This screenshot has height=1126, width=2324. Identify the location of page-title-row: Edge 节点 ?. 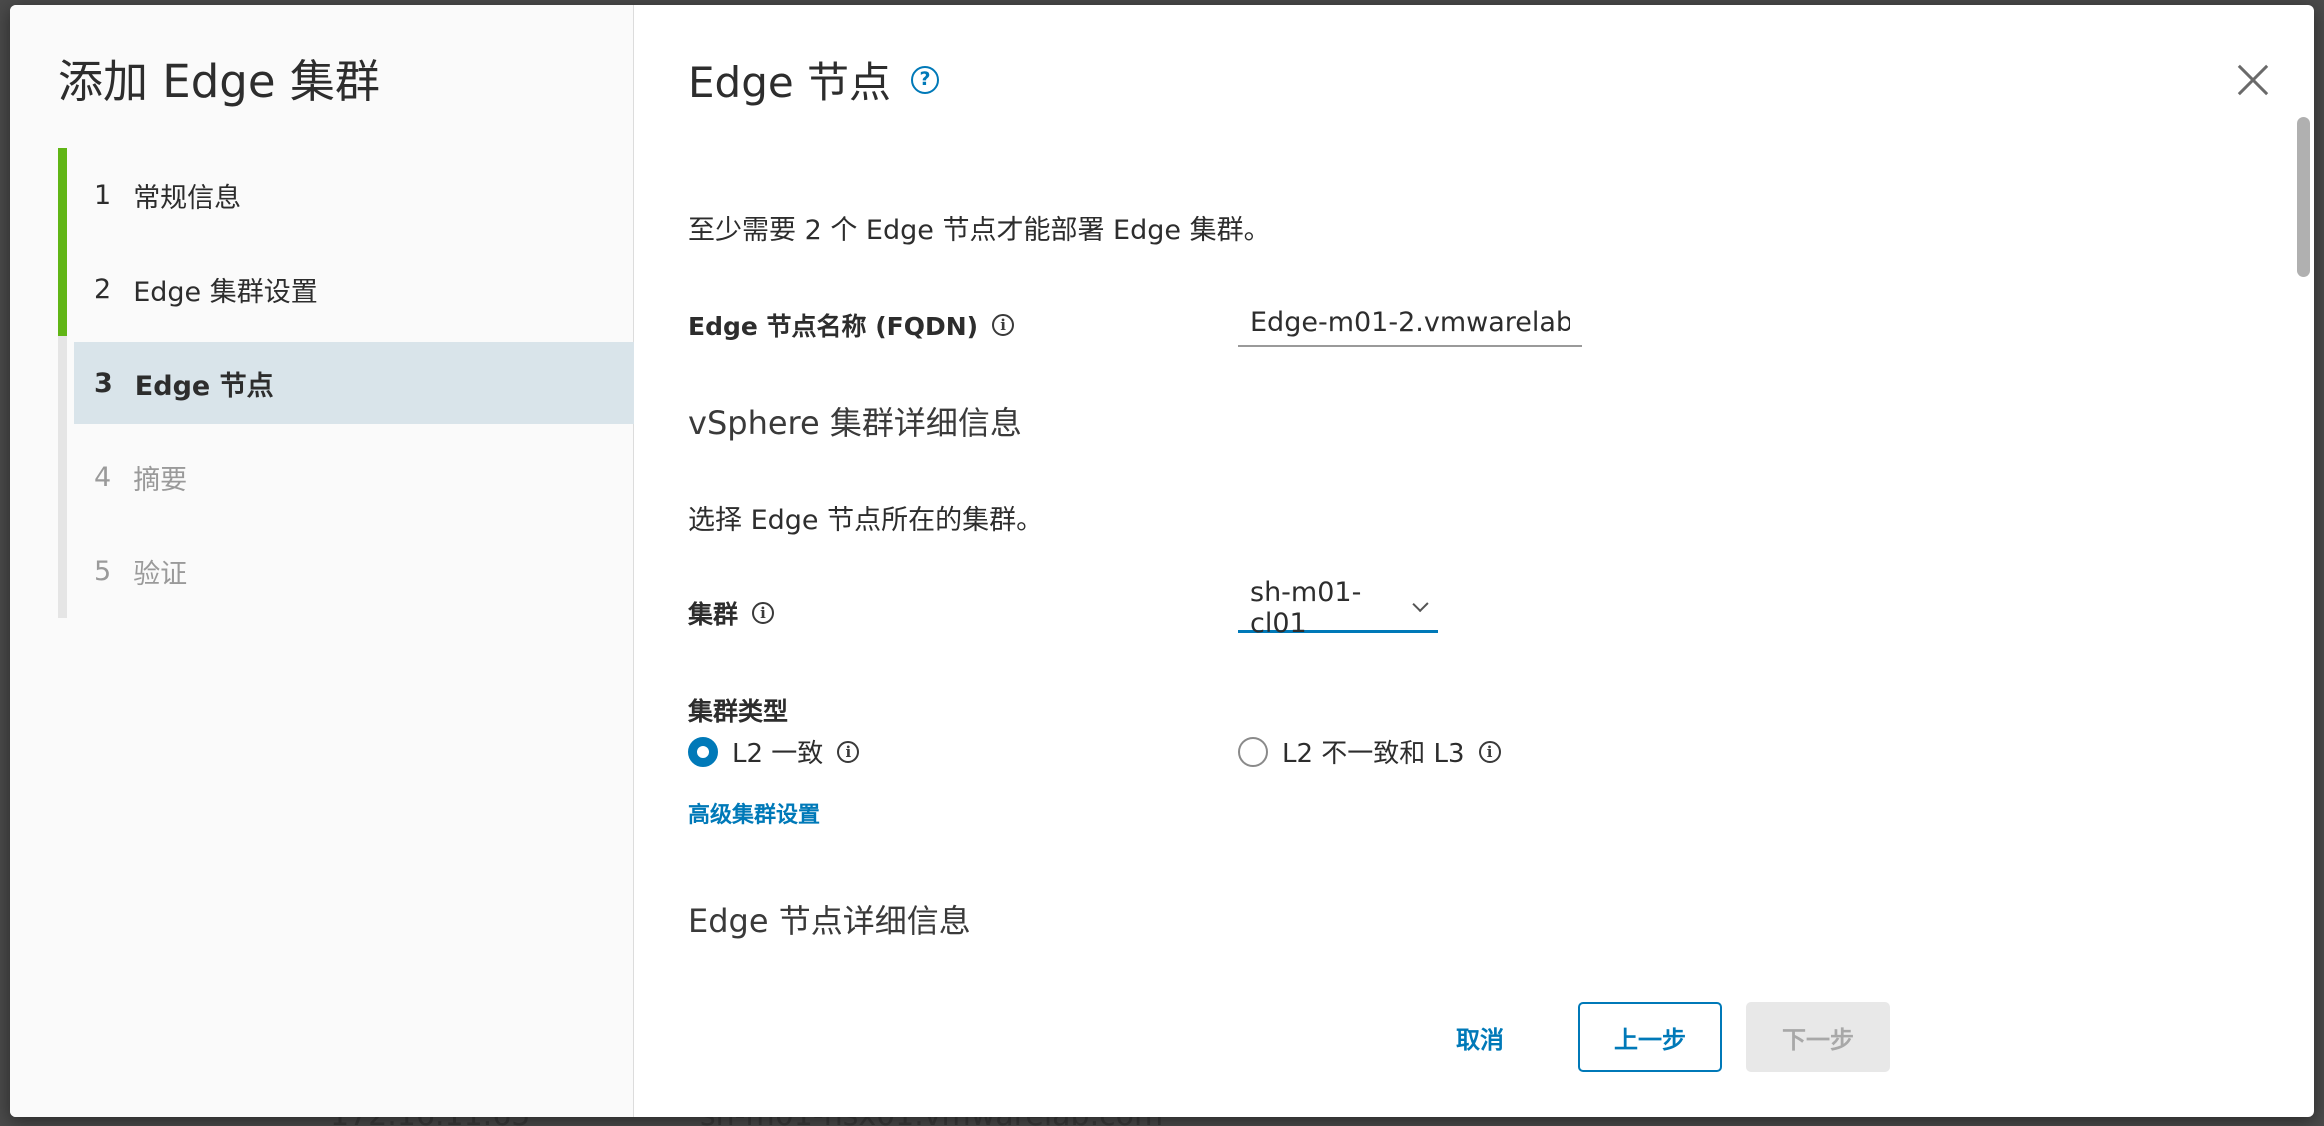
(814, 79).